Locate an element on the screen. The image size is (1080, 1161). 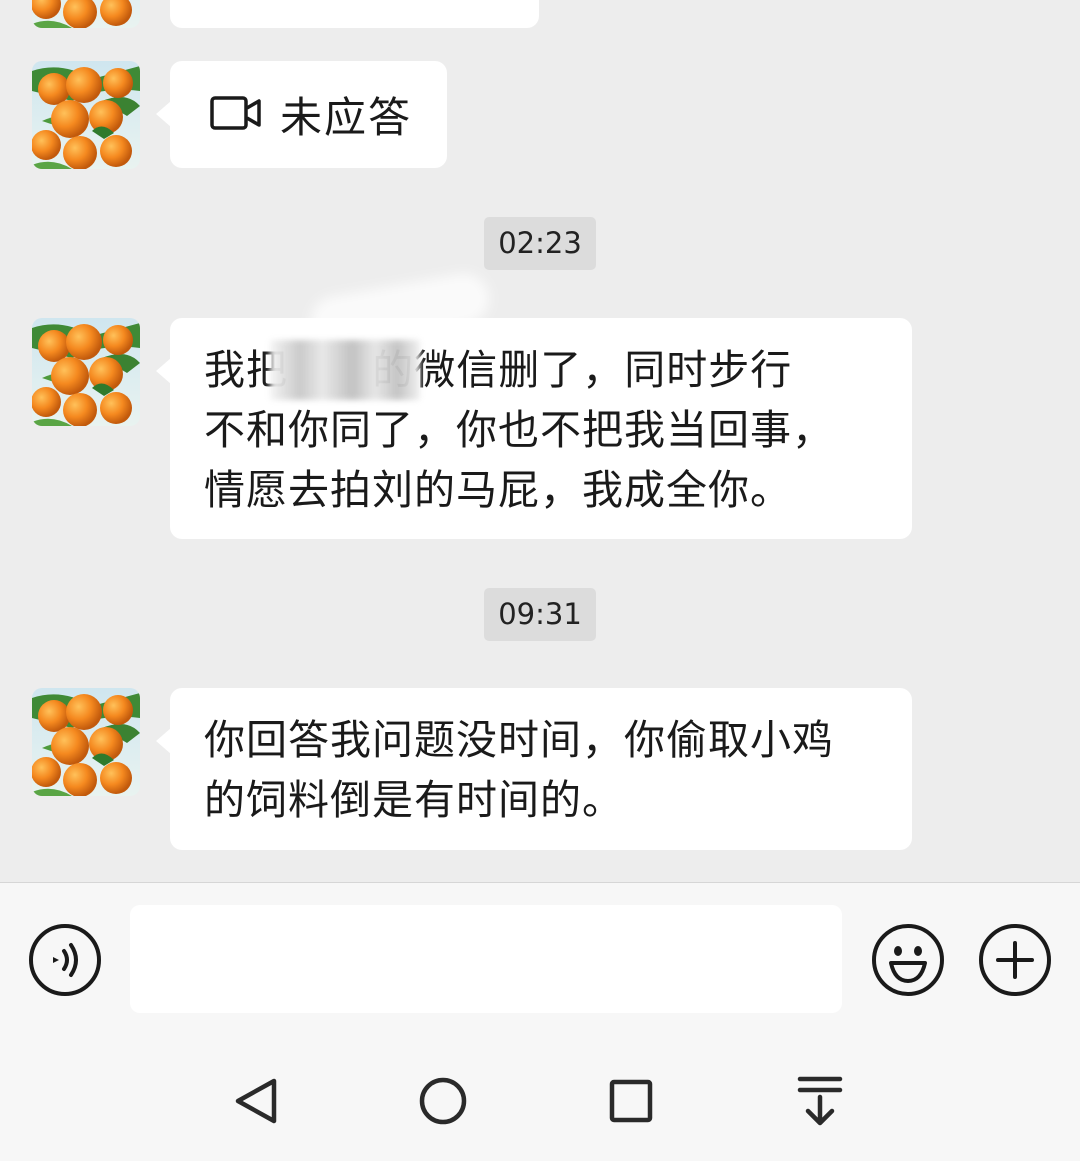
message-text: 你回答我问题没时间，你偷取小鸡 的饲料倒是有时间的。 is located at coordinates (519, 770).